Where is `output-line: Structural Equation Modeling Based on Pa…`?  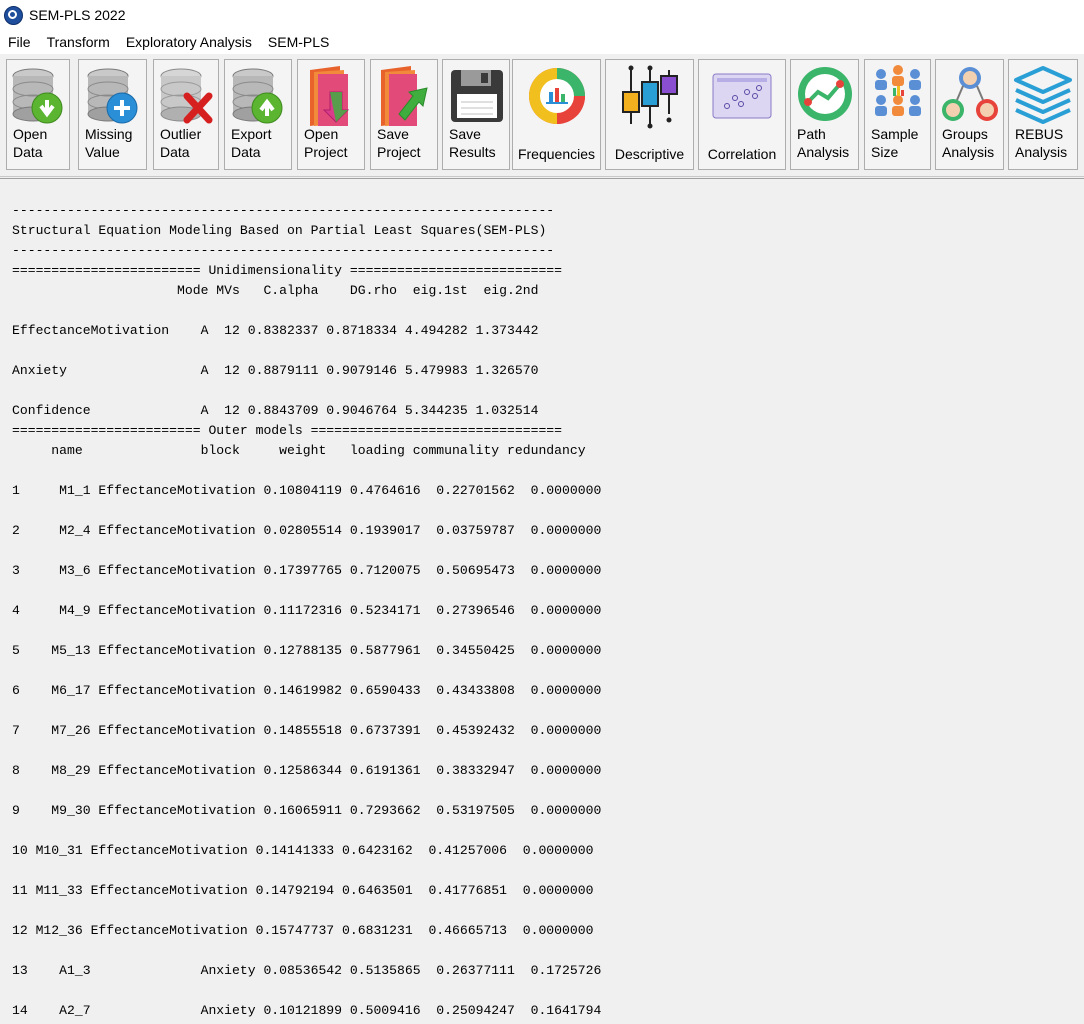
output-line: Structural Equation Modeling Based on Pa… is located at coordinates (279, 230).